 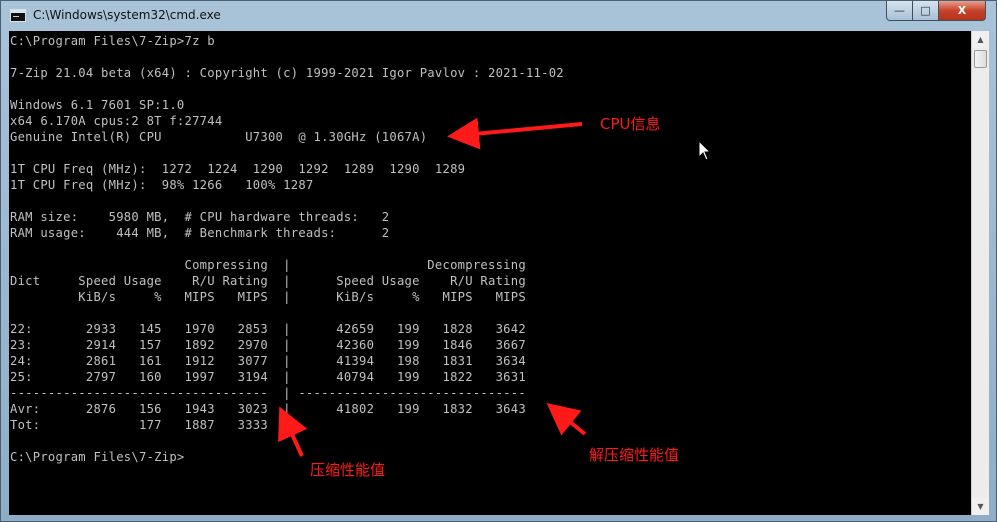 What do you see at coordinates (634, 455) in the screenshot?
I see `decompress-rating-label: 解压缩性能值` at bounding box center [634, 455].